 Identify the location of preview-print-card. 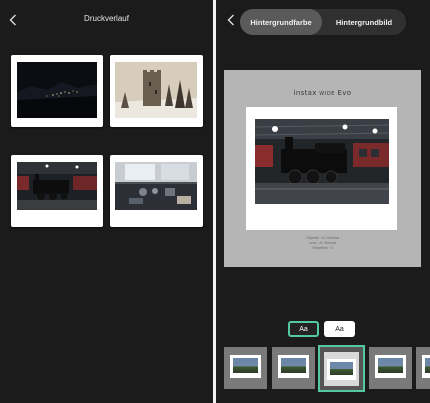
(321, 168).